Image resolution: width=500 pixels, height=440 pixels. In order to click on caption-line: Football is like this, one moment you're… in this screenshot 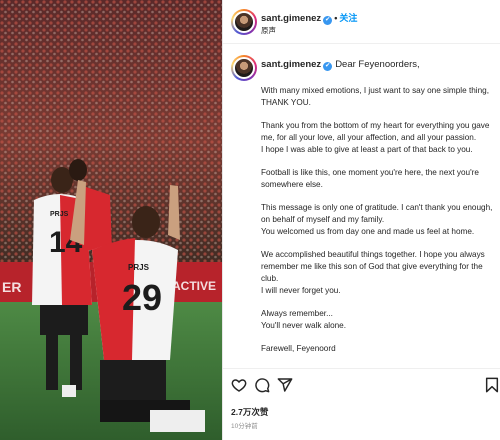, I will do `click(370, 172)`.